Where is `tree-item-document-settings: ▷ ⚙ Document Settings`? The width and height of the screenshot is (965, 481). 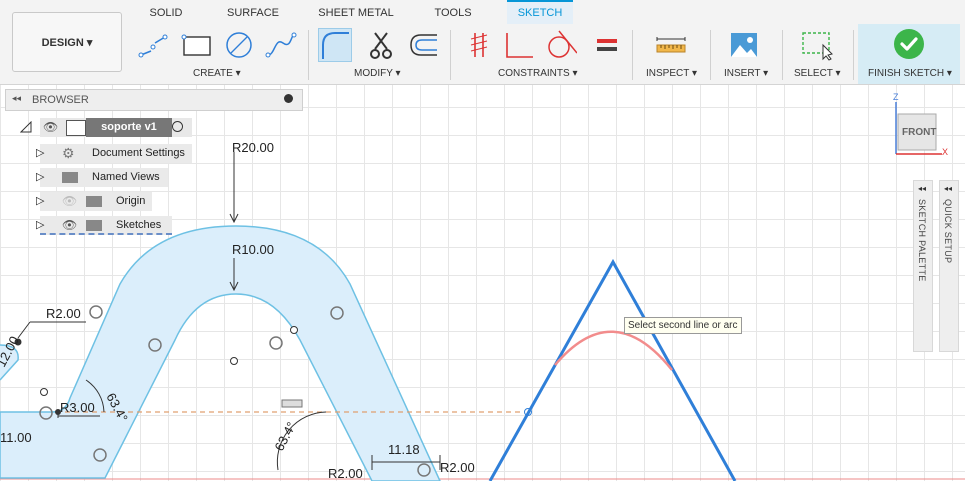 tree-item-document-settings: ▷ ⚙ Document Settings is located at coordinates (114, 153).